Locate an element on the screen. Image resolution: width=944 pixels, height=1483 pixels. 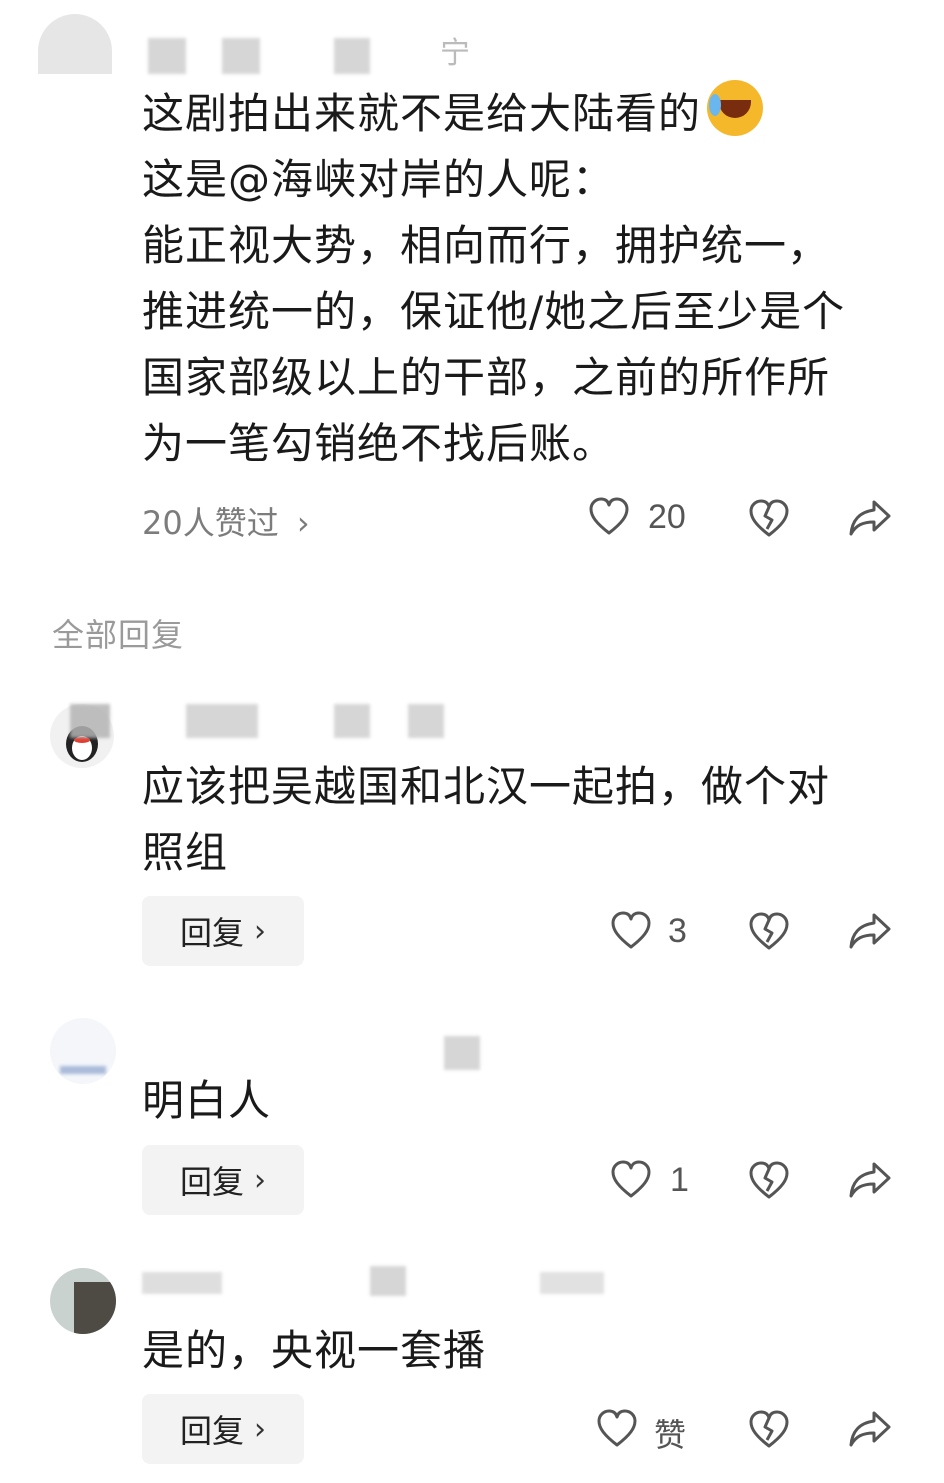
reply-1-reply-button: 回复 › is located at coordinates (223, 931).